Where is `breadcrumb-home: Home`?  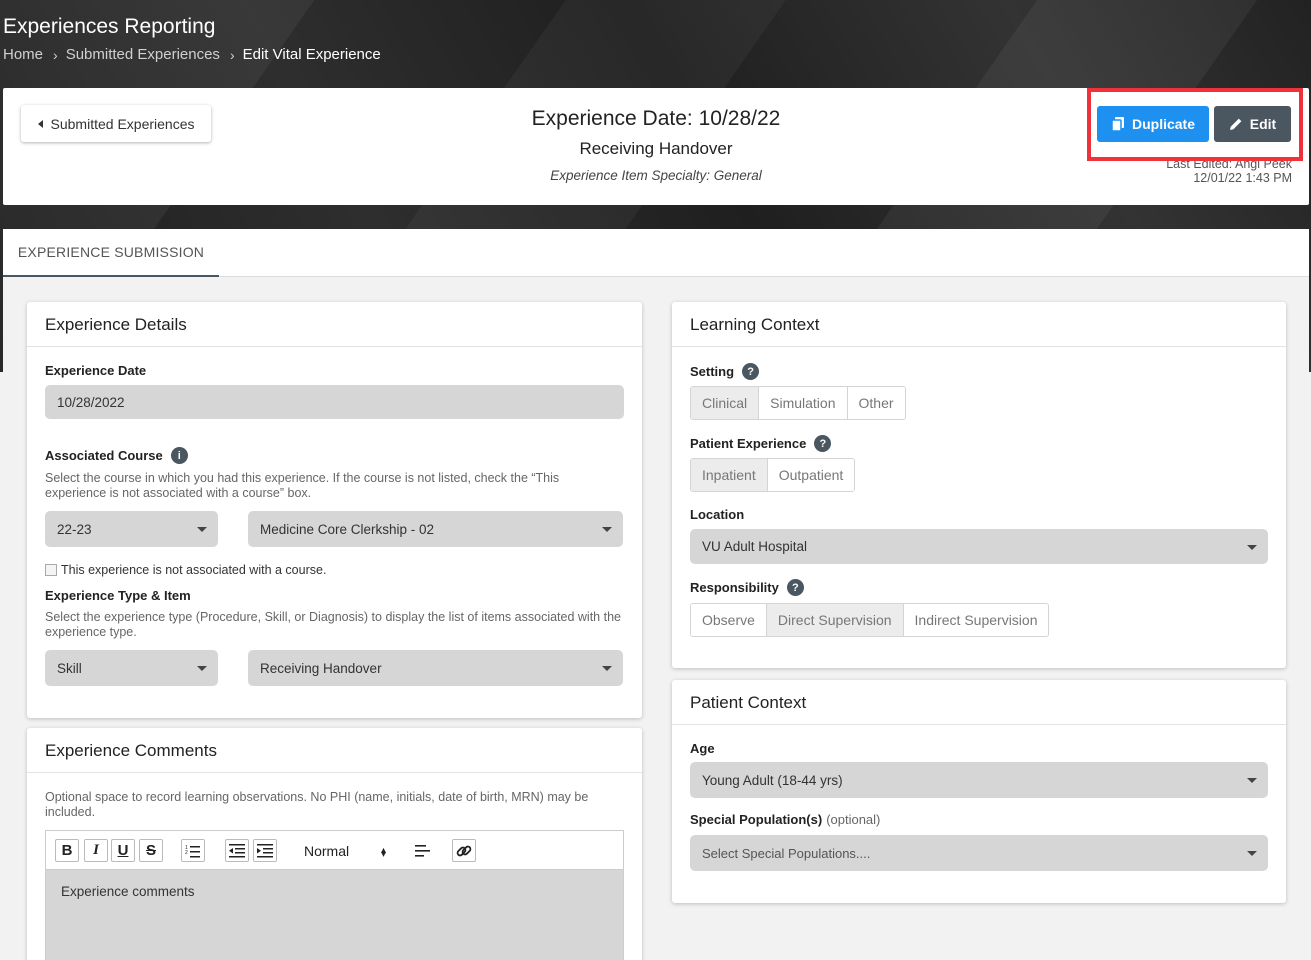
breadcrumb-home: Home is located at coordinates (23, 54).